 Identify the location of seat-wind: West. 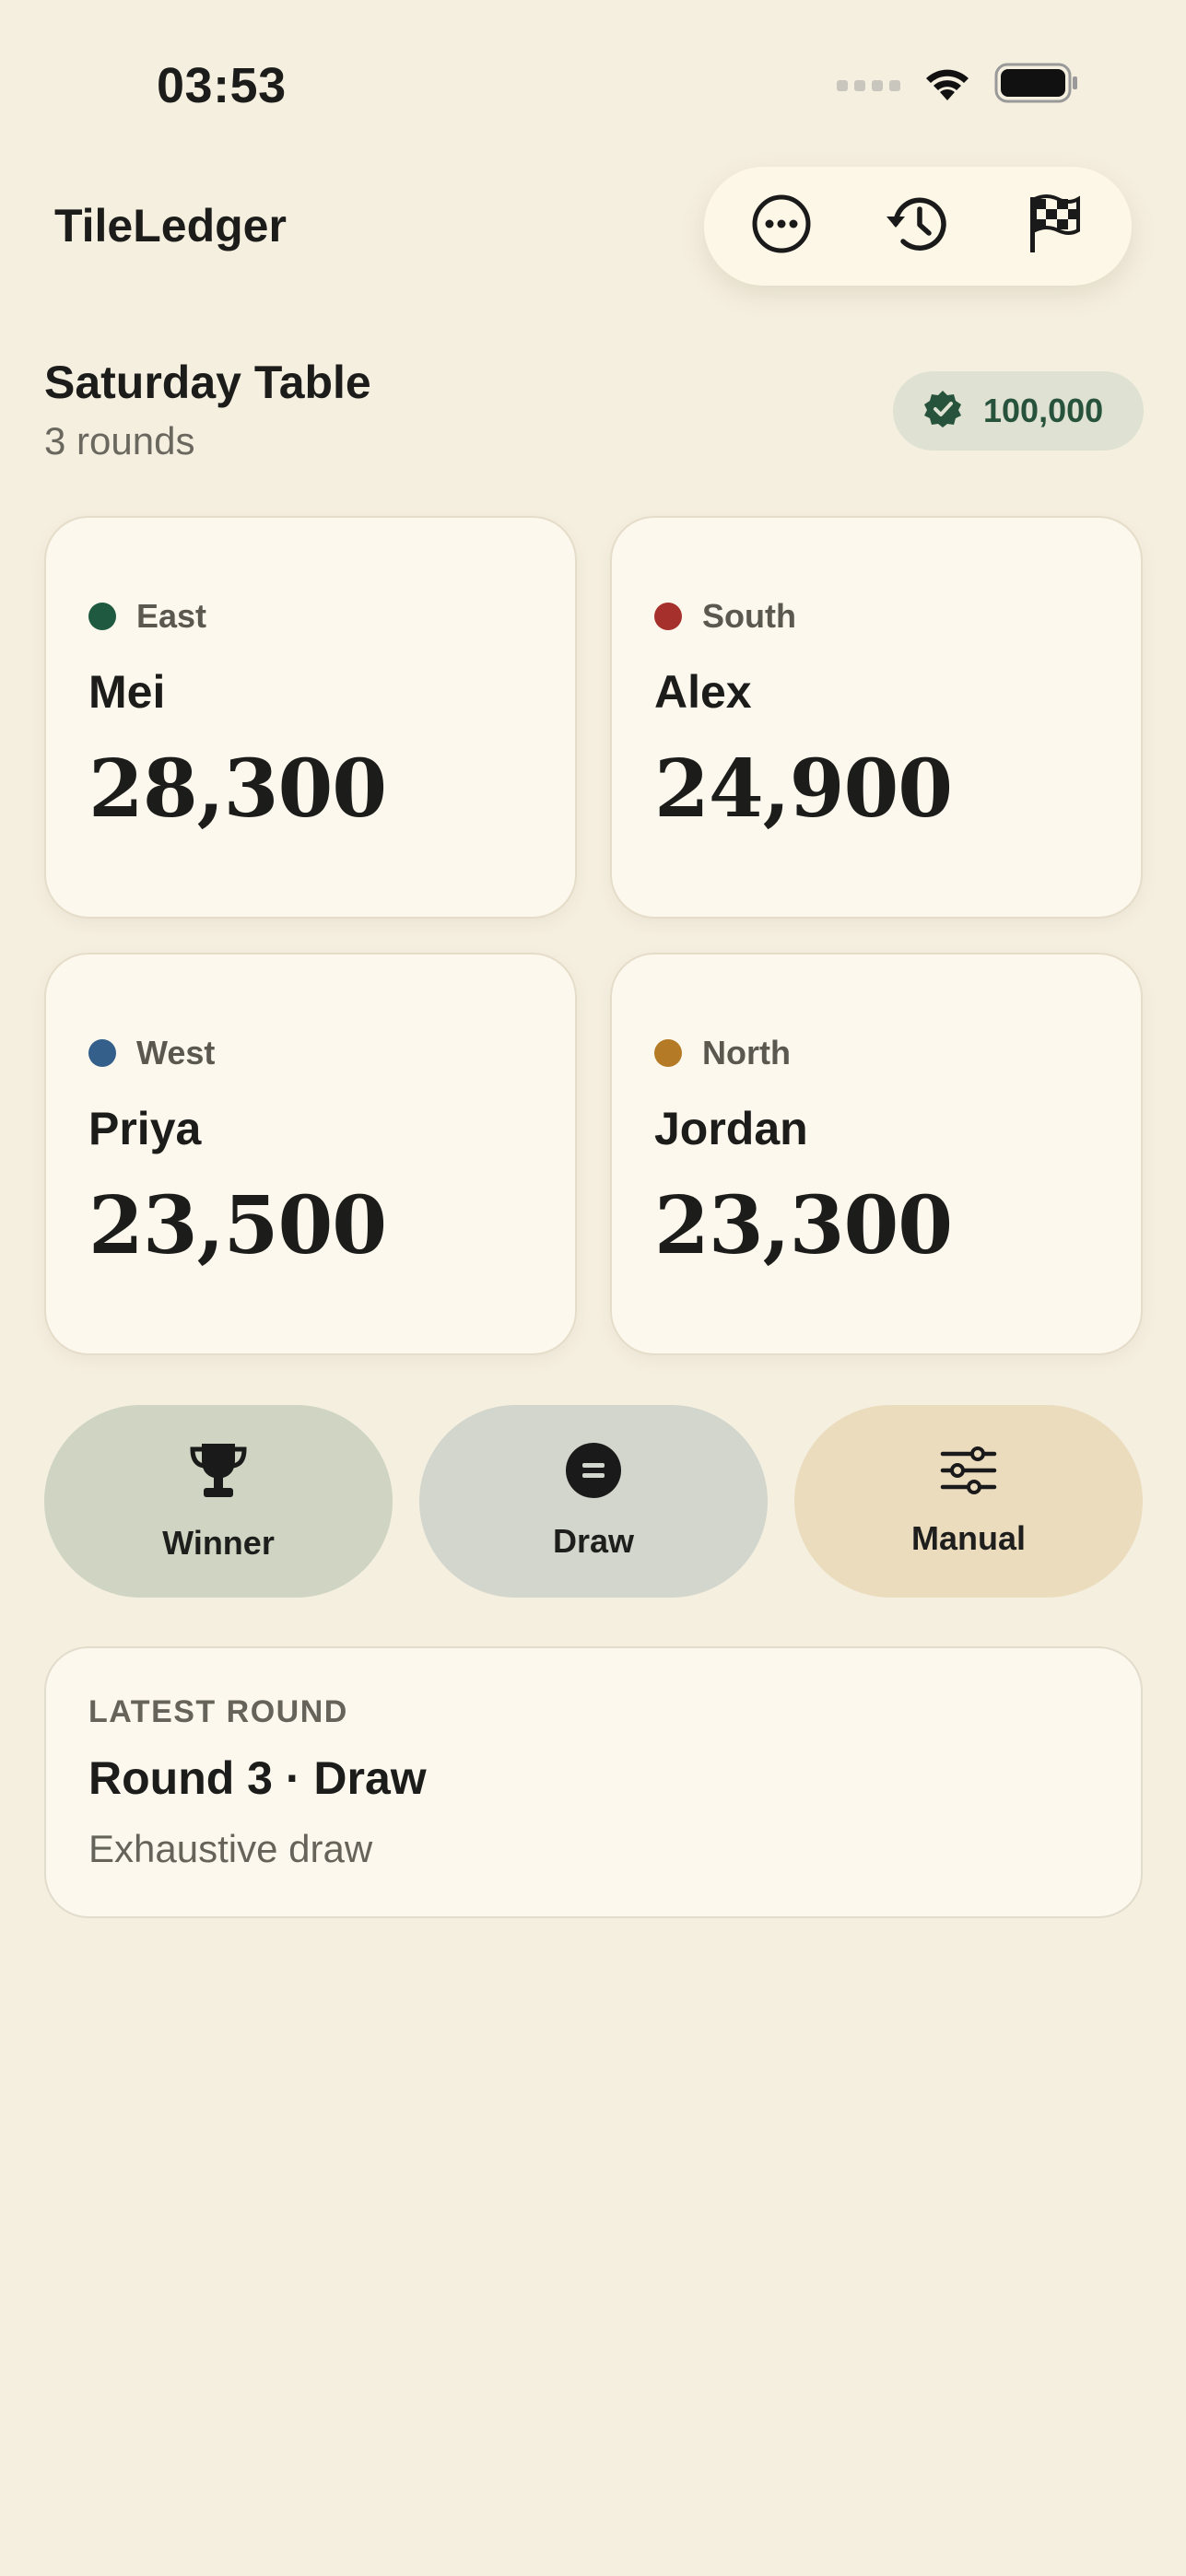
(176, 1052).